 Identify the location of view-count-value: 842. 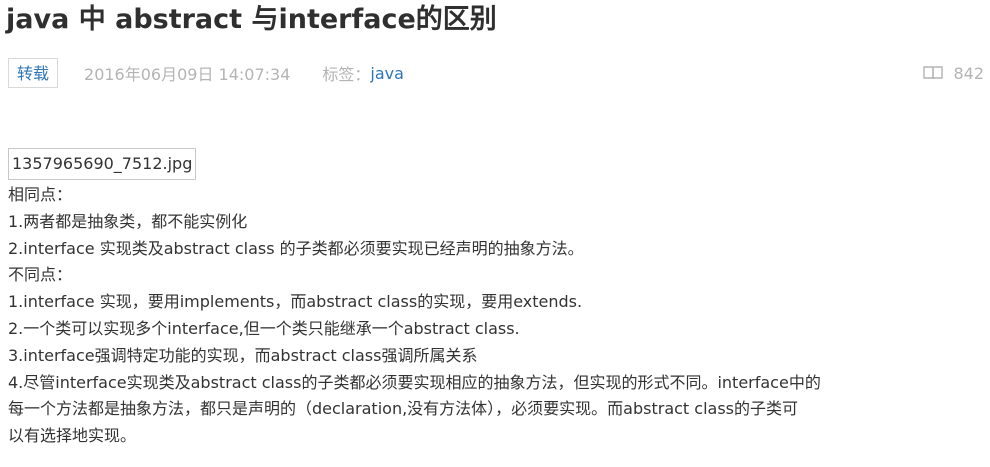
(968, 73).